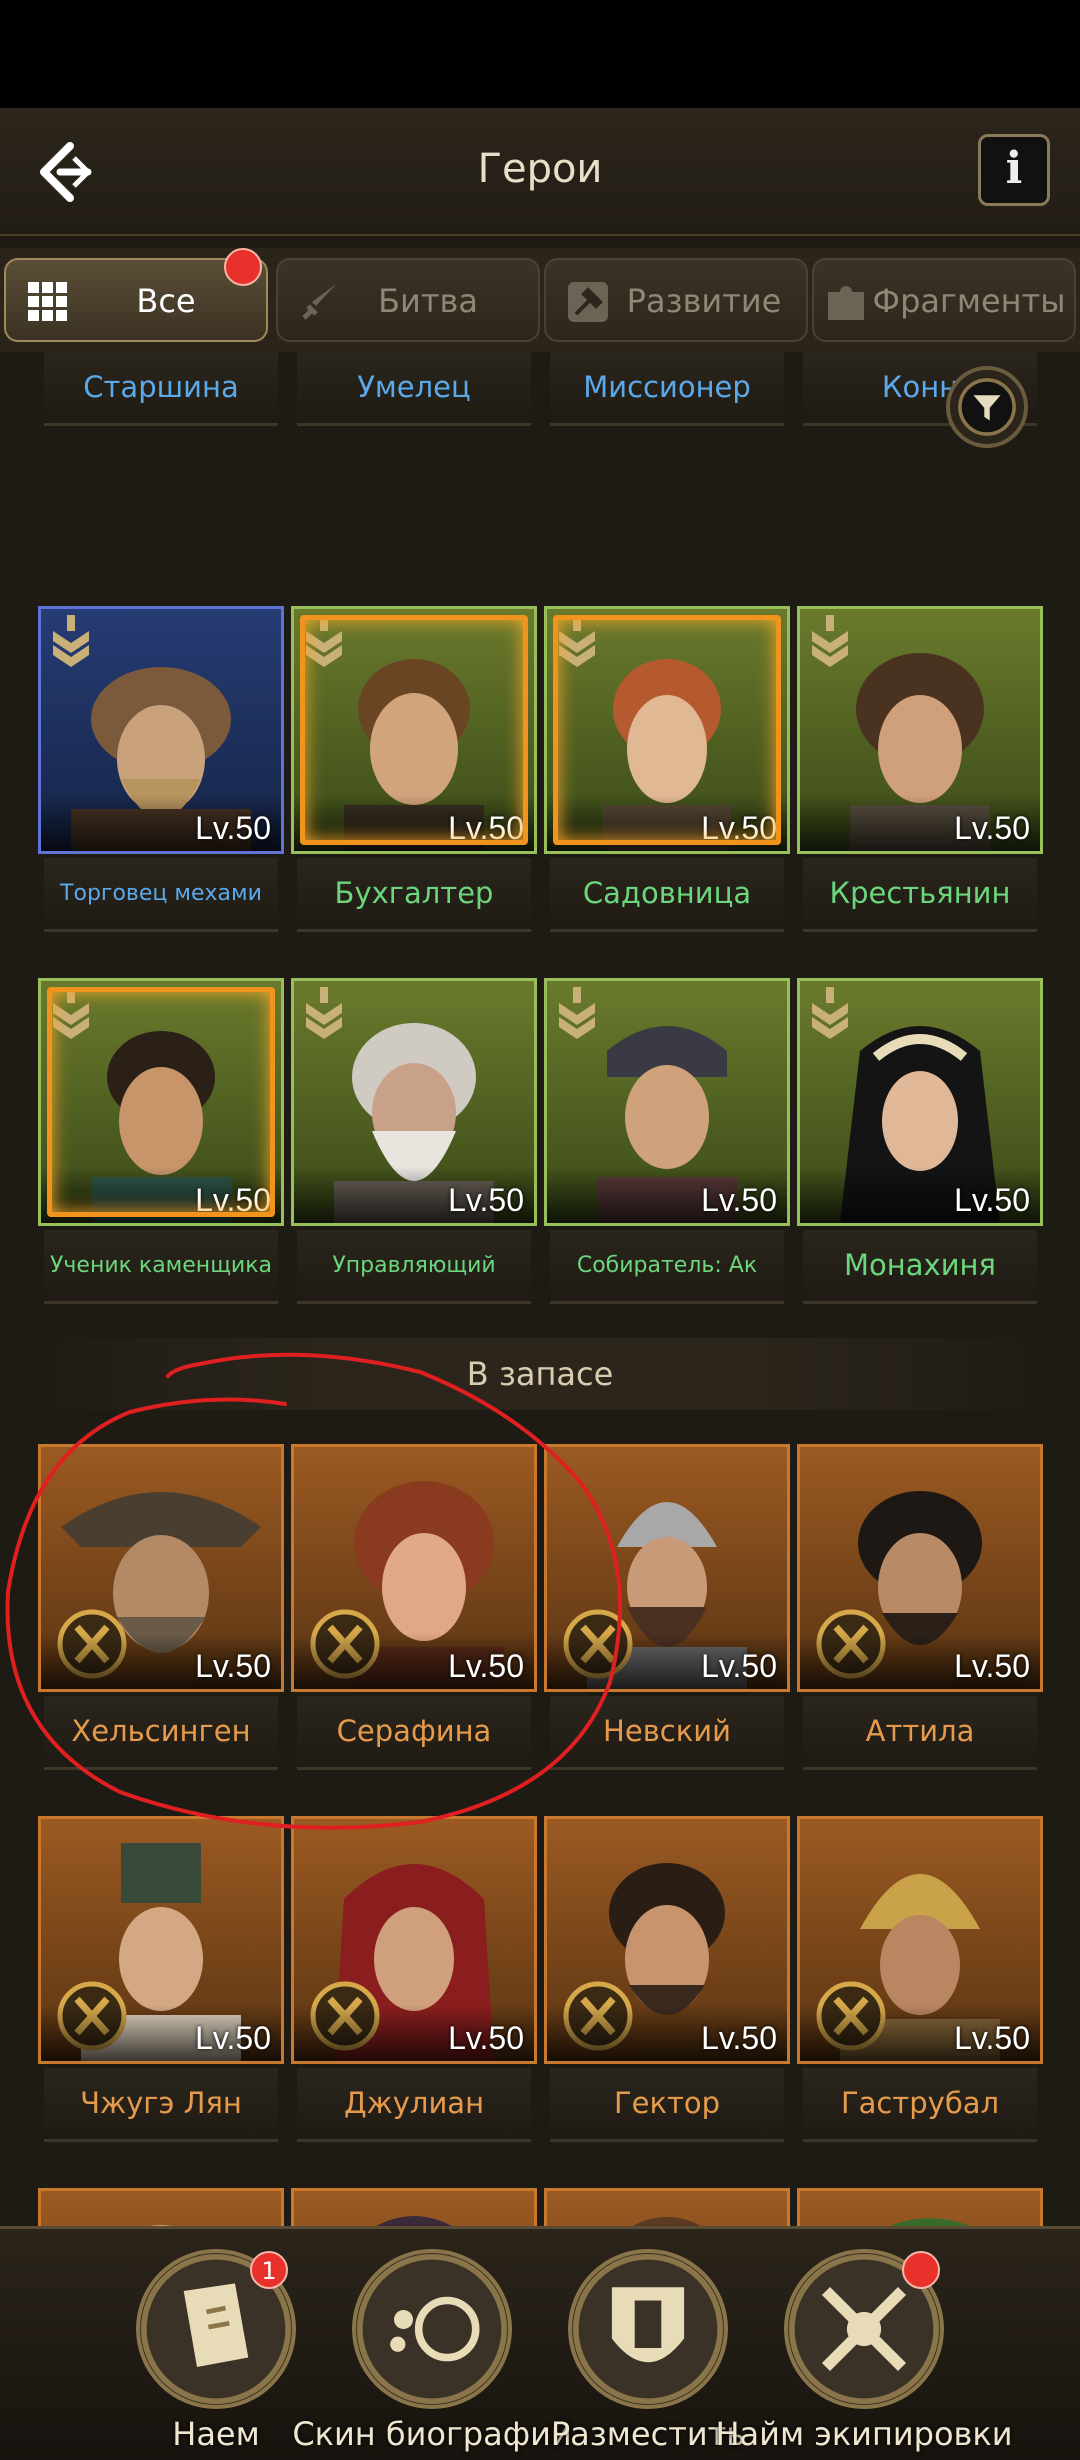  I want to click on tower-shield-icon, so click(648, 2329).